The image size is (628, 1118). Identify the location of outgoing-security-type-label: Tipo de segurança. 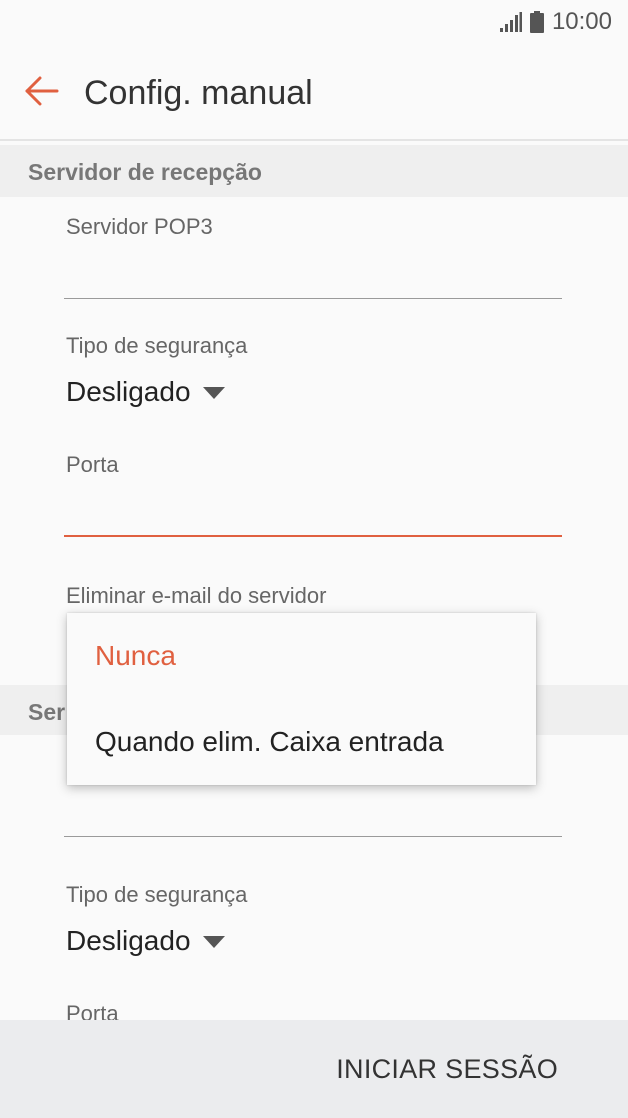
(157, 894).